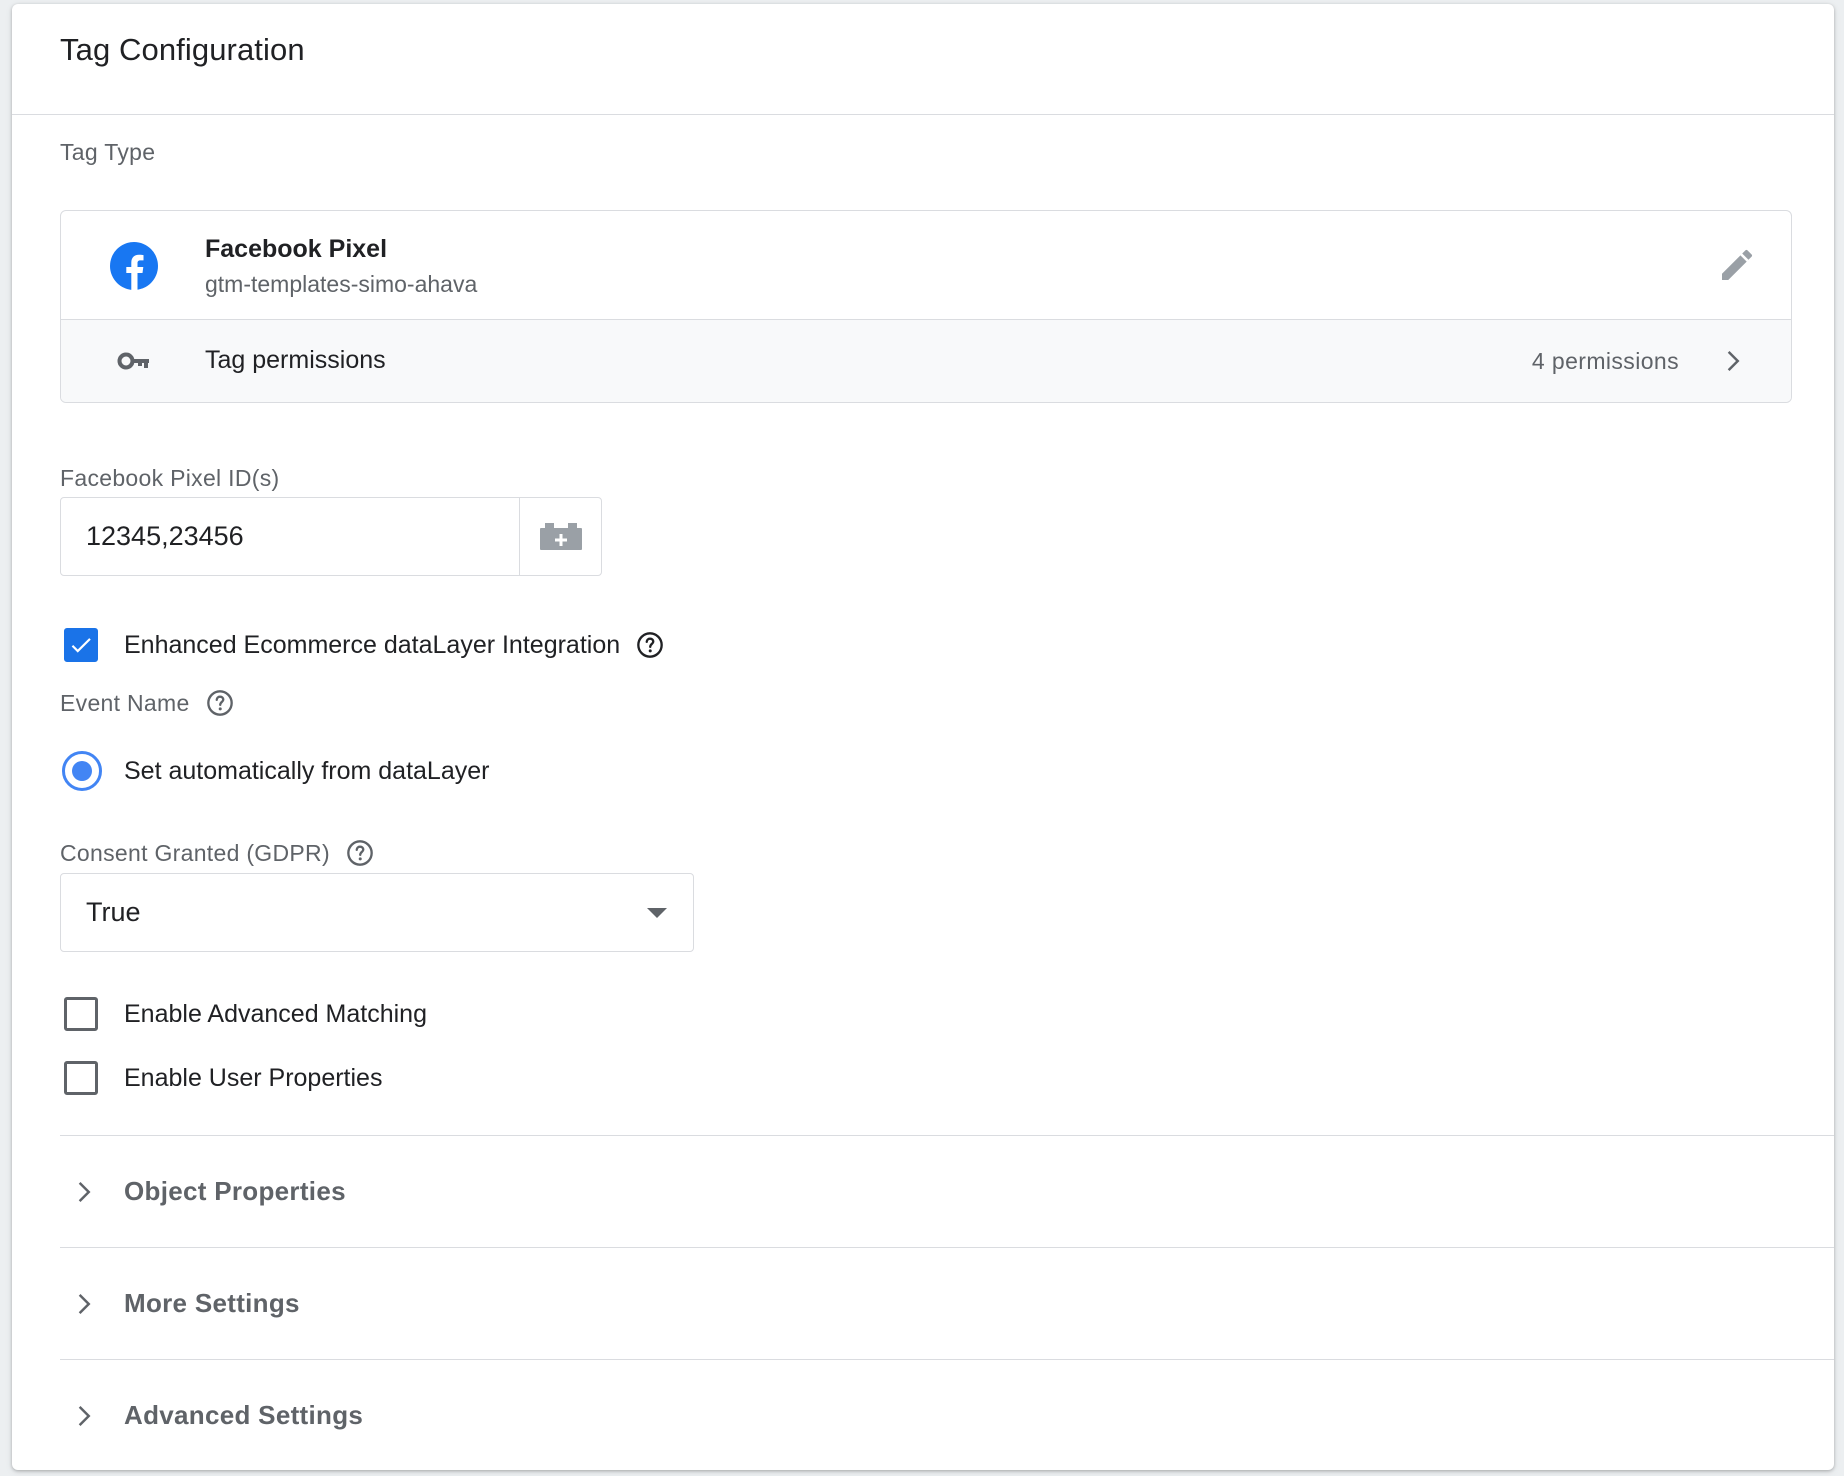  Describe the element at coordinates (296, 249) in the screenshot. I see `tag-type-name: Facebook Pixel` at that location.